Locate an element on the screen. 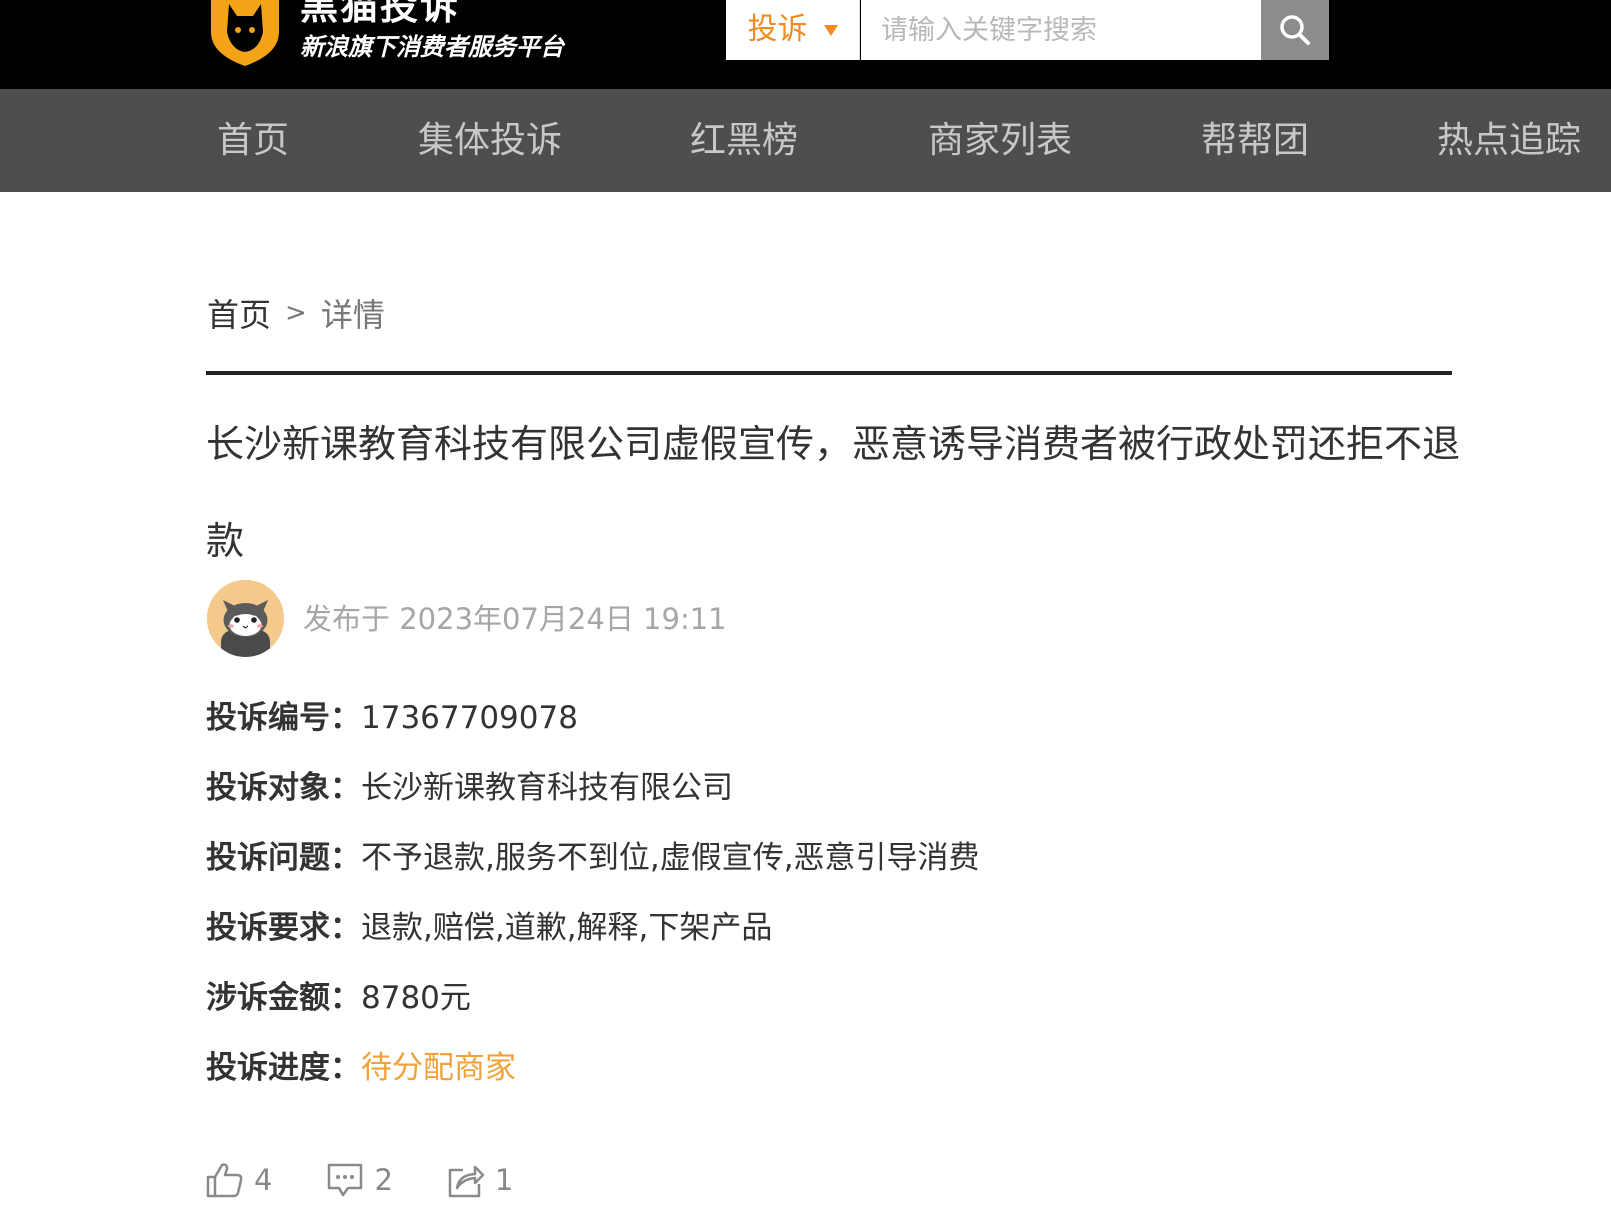 The height and width of the screenshot is (1227, 1611). info-label: 投诉对象： is located at coordinates (283, 788).